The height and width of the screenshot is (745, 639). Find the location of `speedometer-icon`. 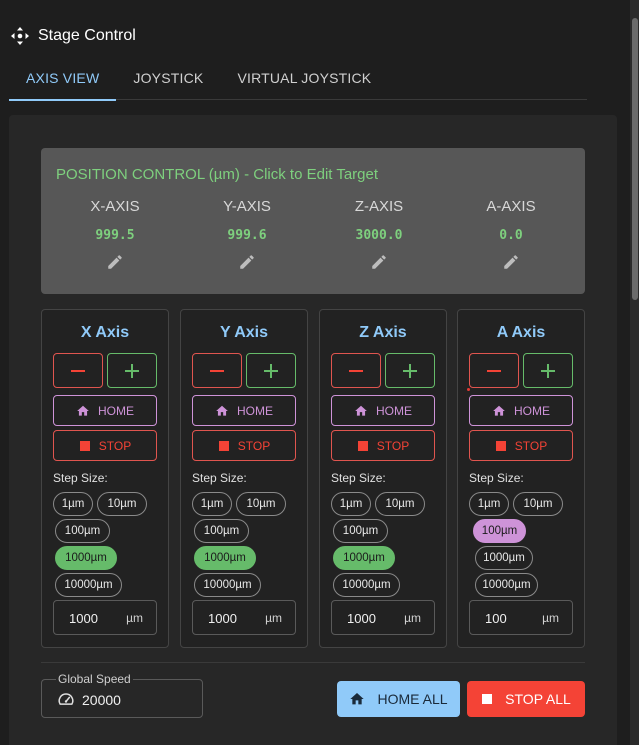

speedometer-icon is located at coordinates (66, 699).